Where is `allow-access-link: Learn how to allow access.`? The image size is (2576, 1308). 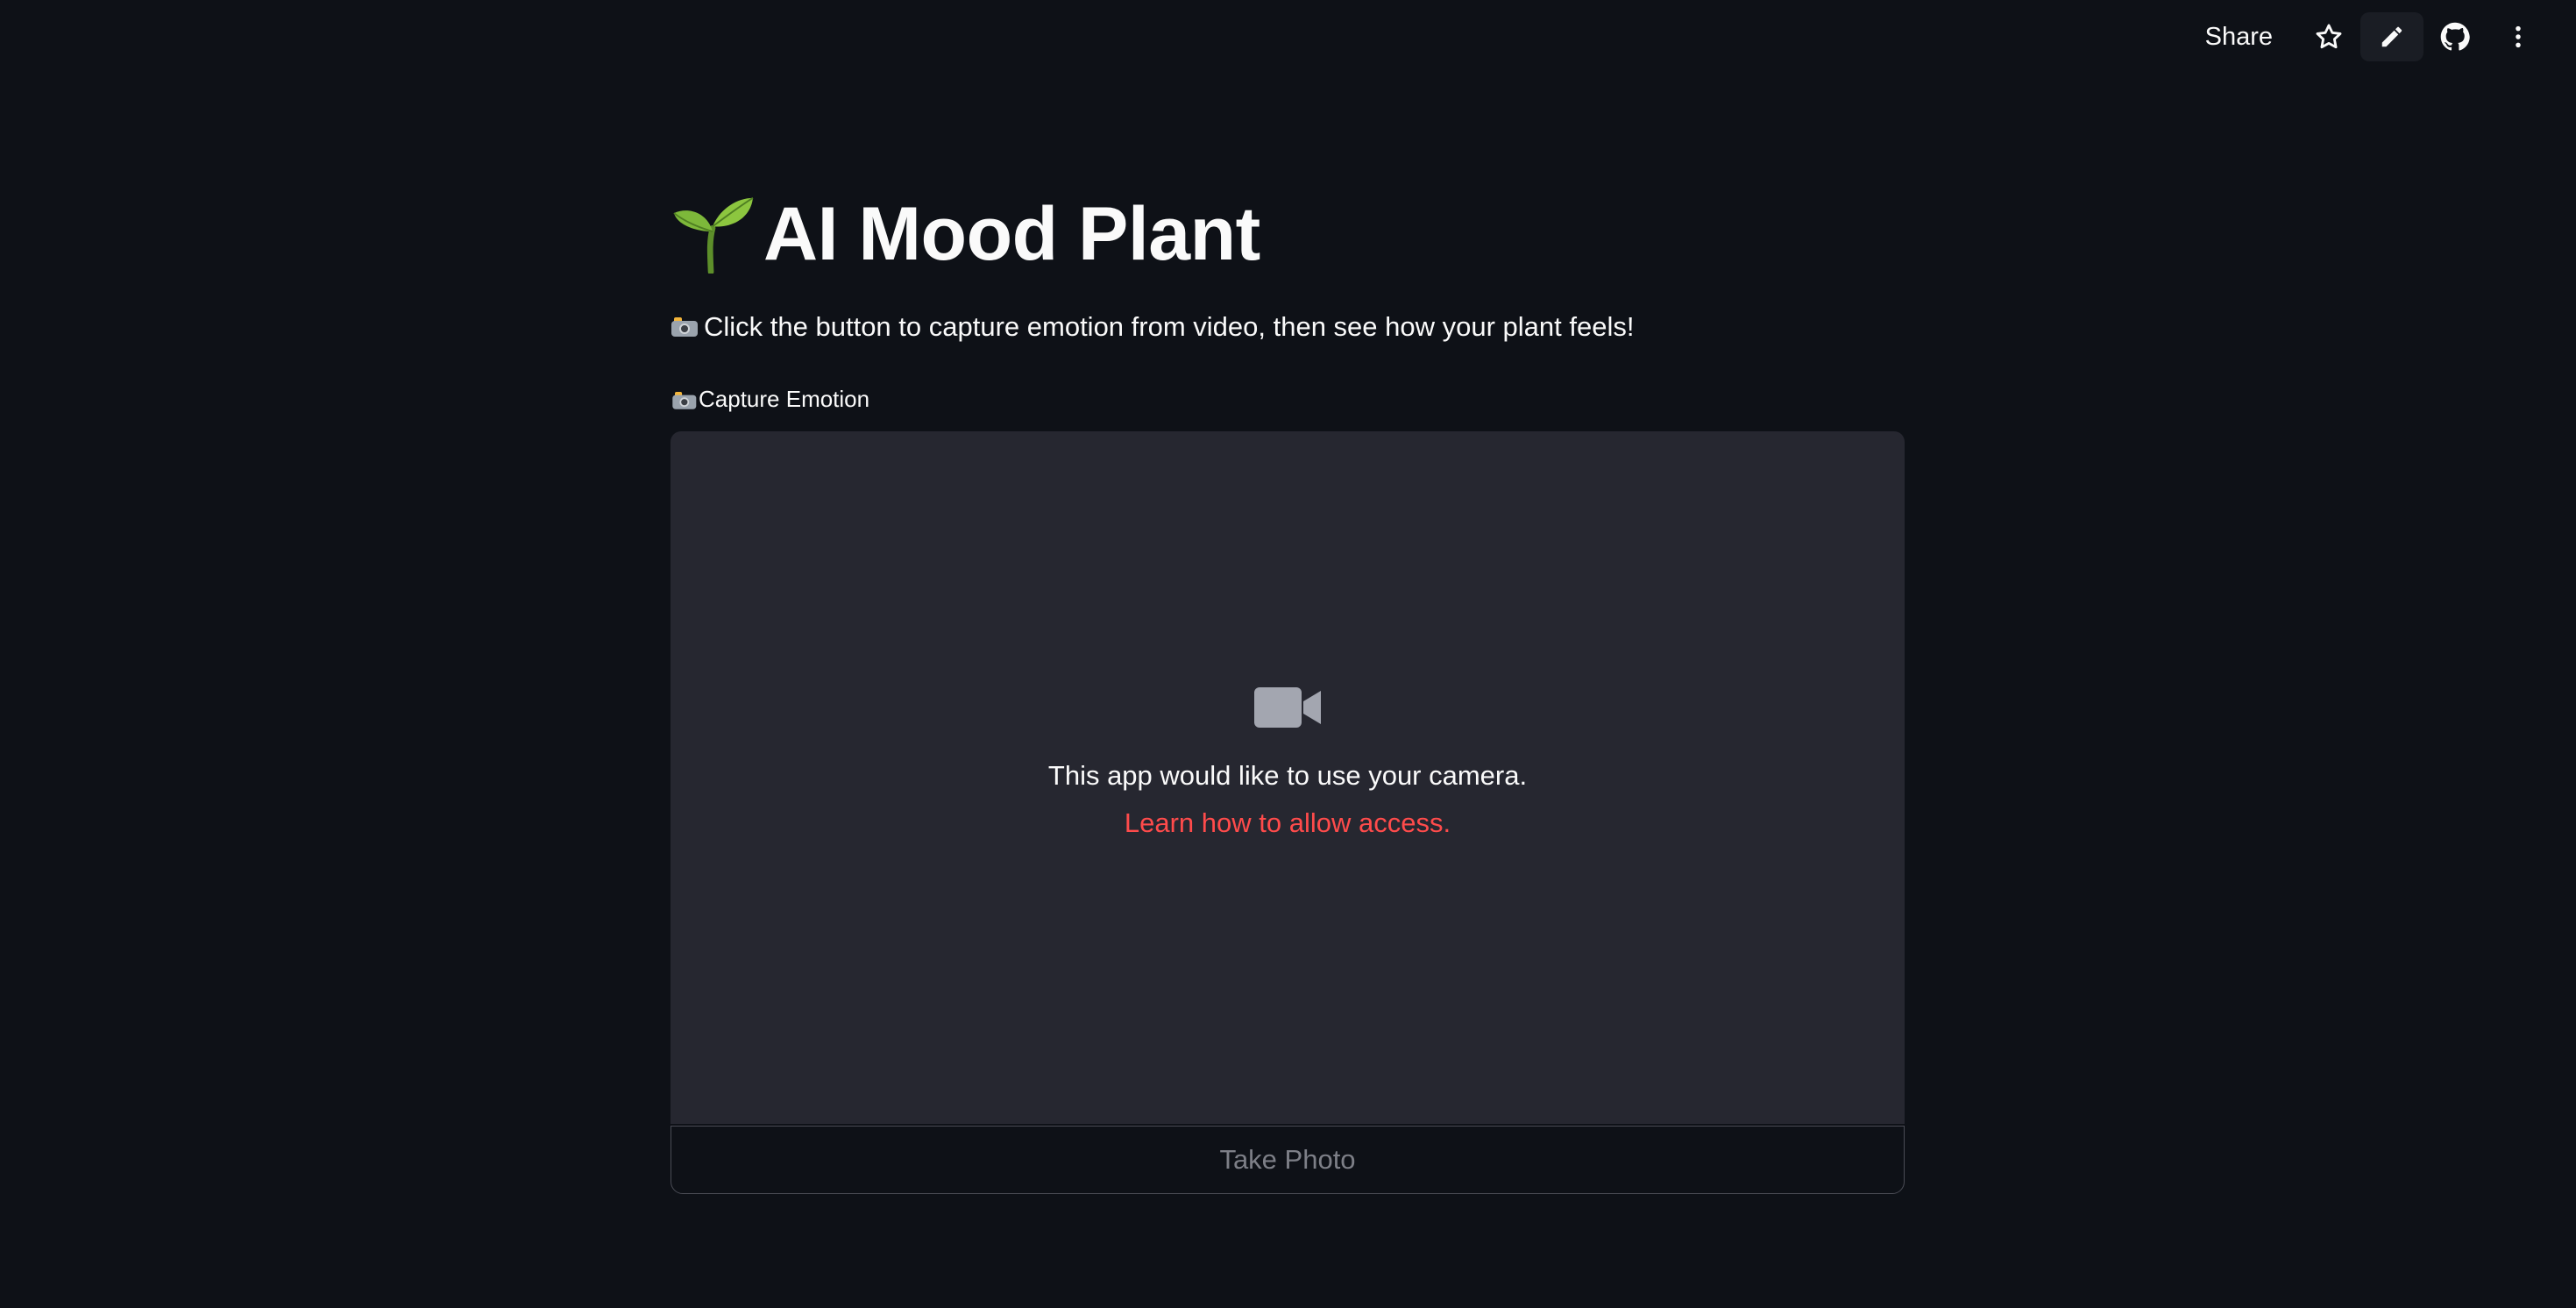 allow-access-link: Learn how to allow access. is located at coordinates (1288, 823).